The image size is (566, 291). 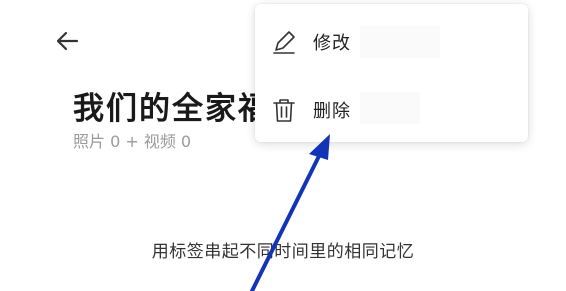 I want to click on menu-item-edit-label: 修改, so click(x=332, y=43).